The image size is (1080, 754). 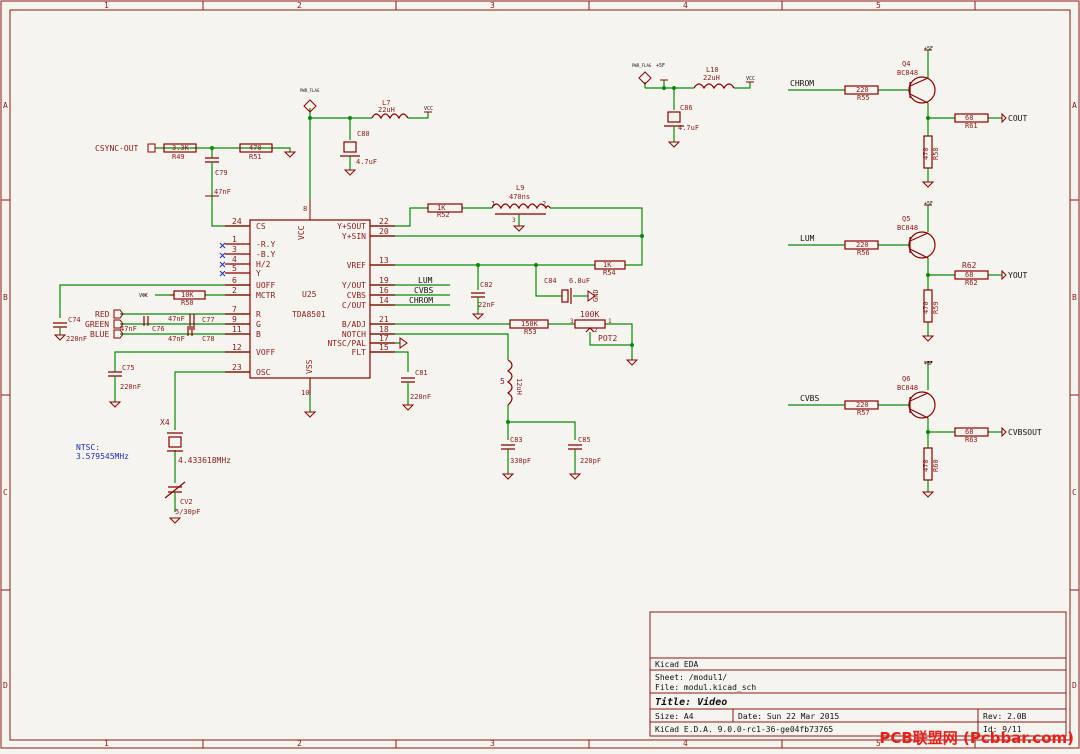 I want to click on component-label: 1K, so click(x=607, y=265).